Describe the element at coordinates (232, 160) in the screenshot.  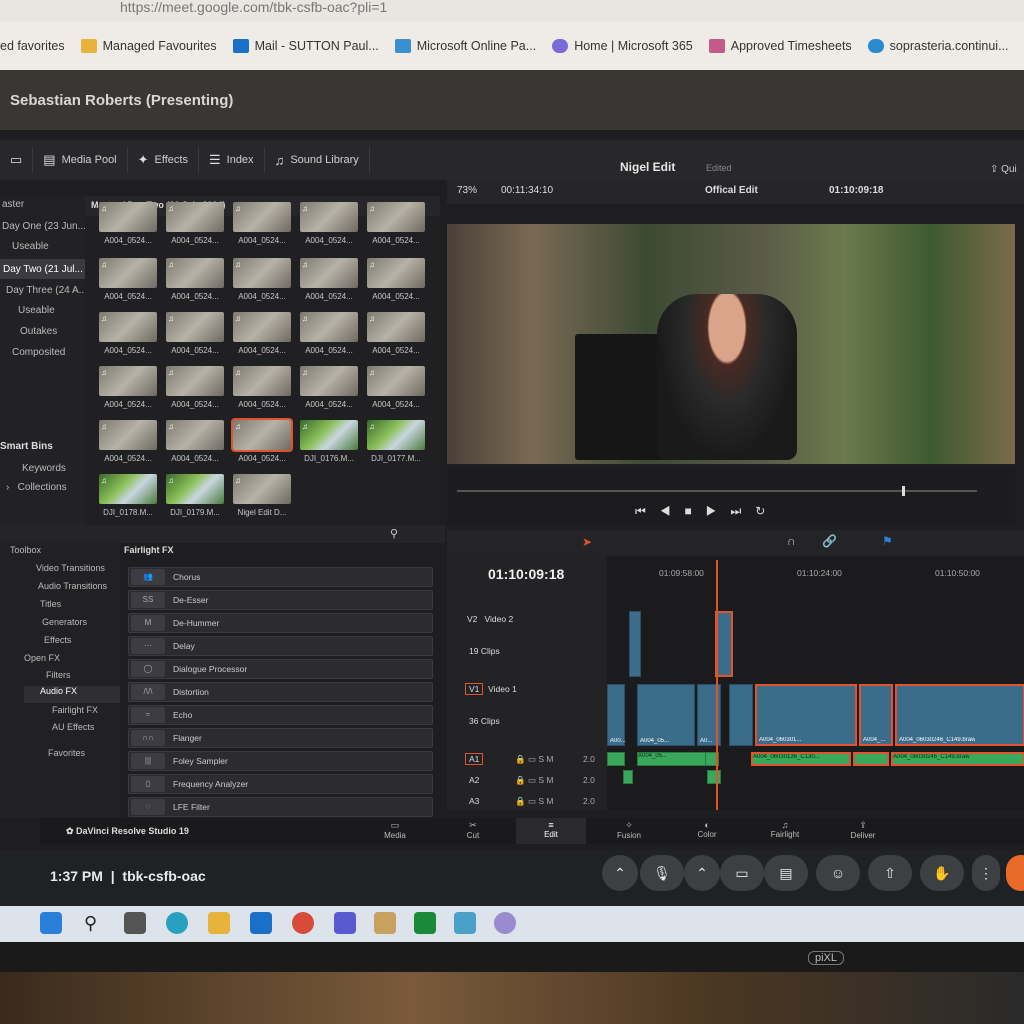
I see `index-button: ☰ Index` at that location.